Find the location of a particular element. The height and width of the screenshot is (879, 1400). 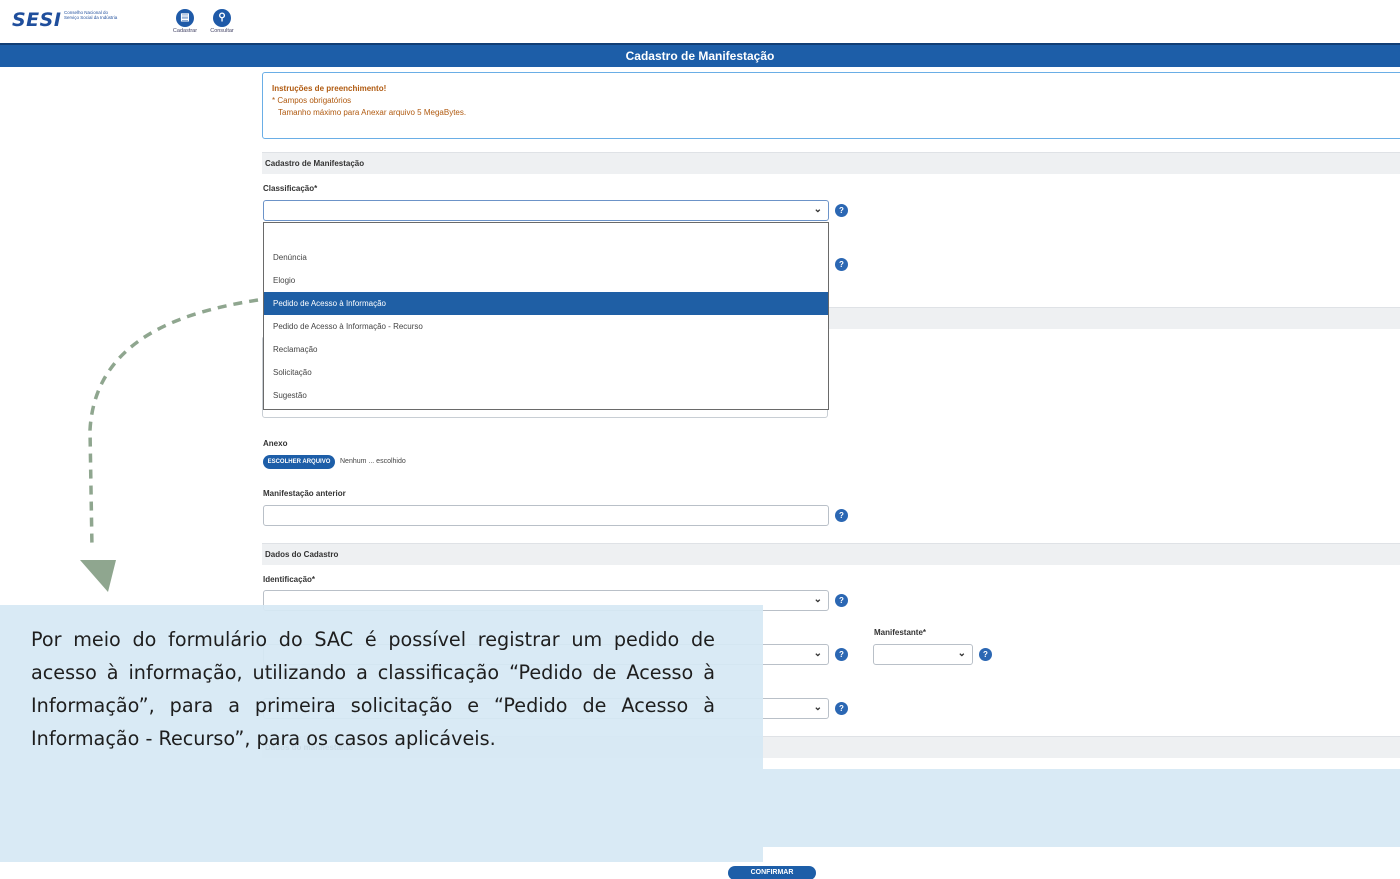

instructions-title: Instruções de preenchimento! is located at coordinates (329, 88).